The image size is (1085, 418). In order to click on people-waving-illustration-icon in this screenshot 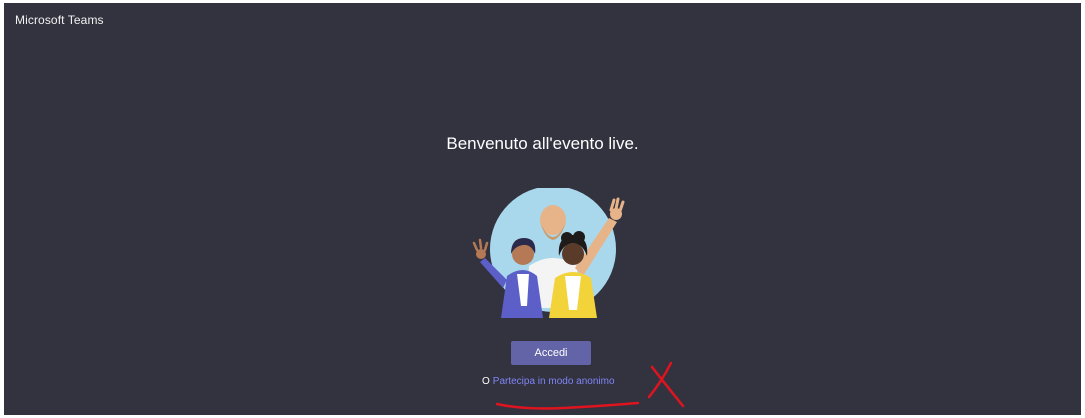, I will do `click(548, 253)`.